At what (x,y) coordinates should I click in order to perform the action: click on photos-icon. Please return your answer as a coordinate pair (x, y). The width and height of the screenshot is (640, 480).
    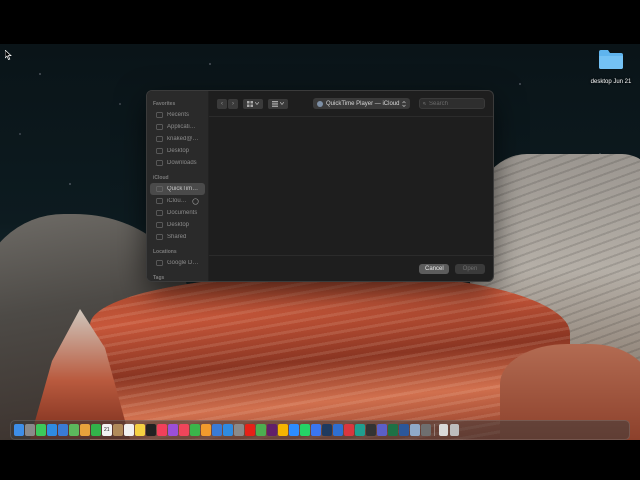
    Looking at the image, I should click on (85, 430).